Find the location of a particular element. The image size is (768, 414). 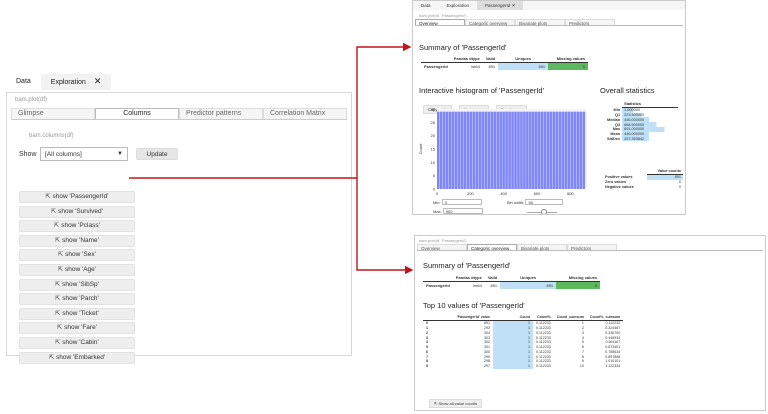

show-column-button: ⇱ show 'Cabin' is located at coordinates (77, 342).